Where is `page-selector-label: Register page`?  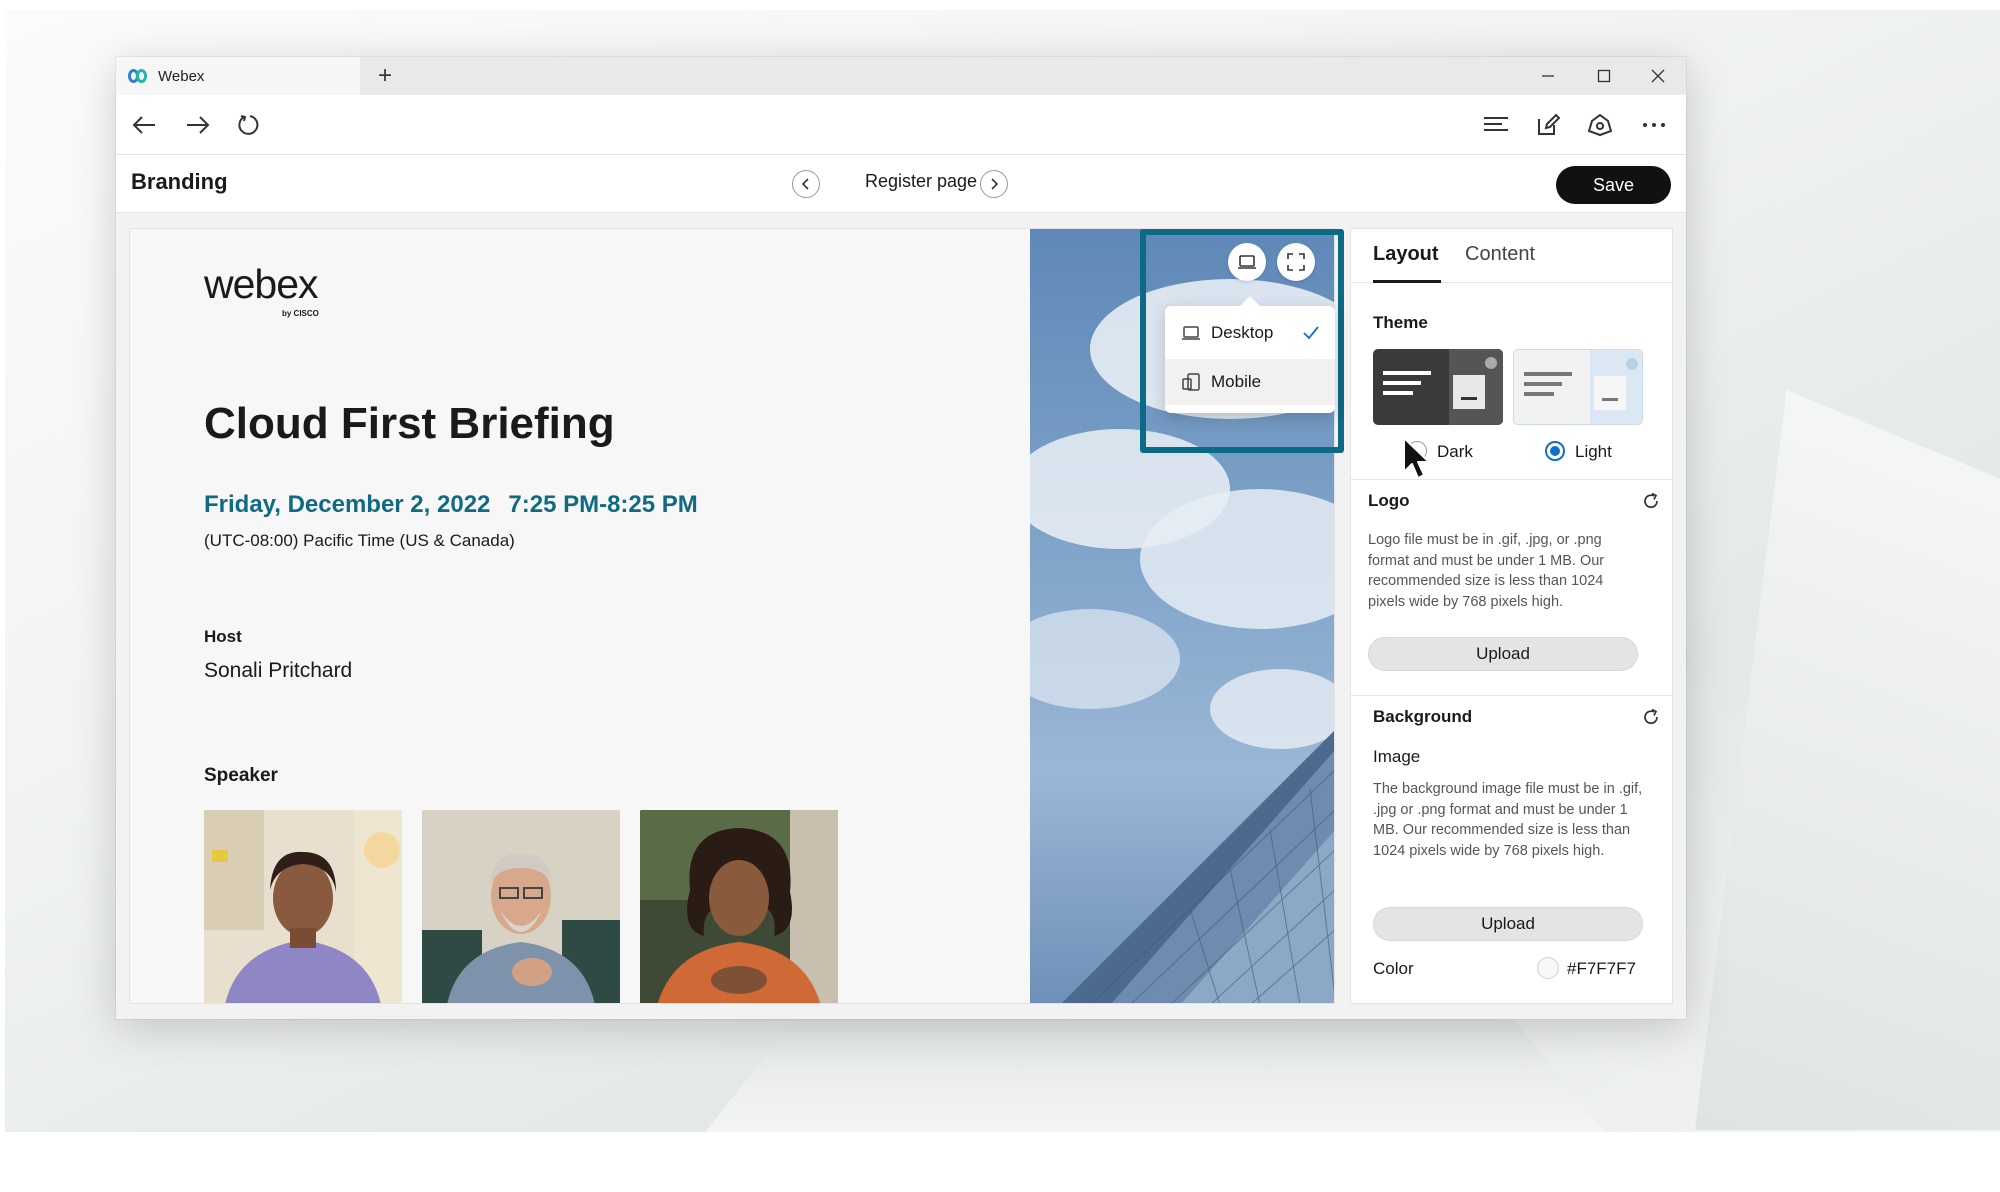
page-selector-label: Register page is located at coordinates (921, 181).